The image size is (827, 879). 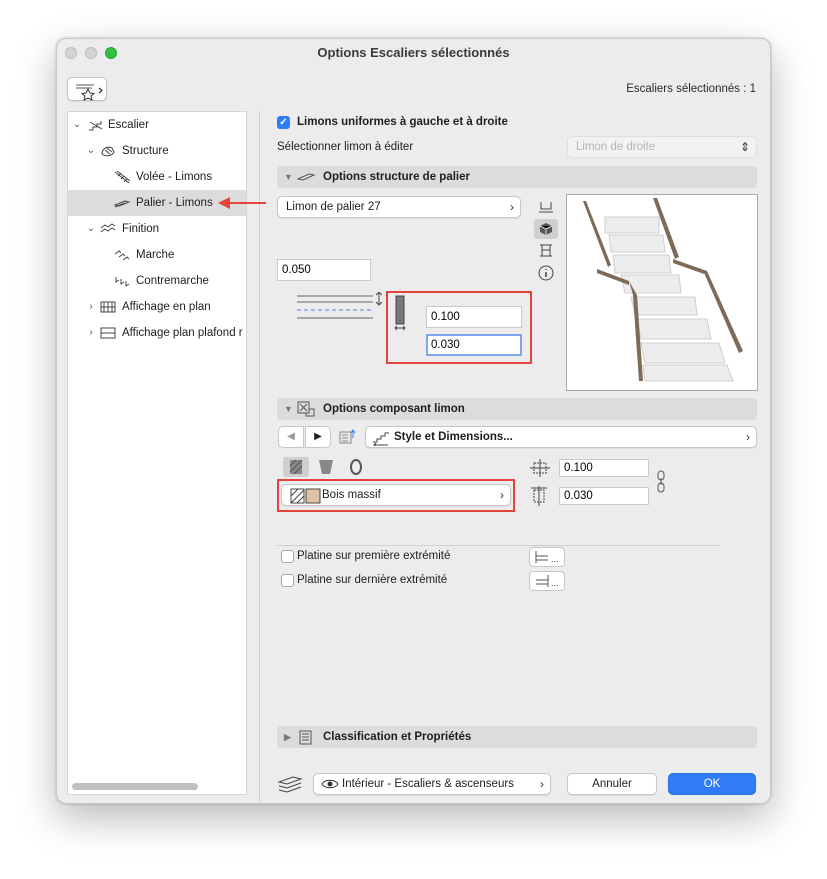 I want to click on component-section-title: Options composant limon, so click(x=394, y=409).